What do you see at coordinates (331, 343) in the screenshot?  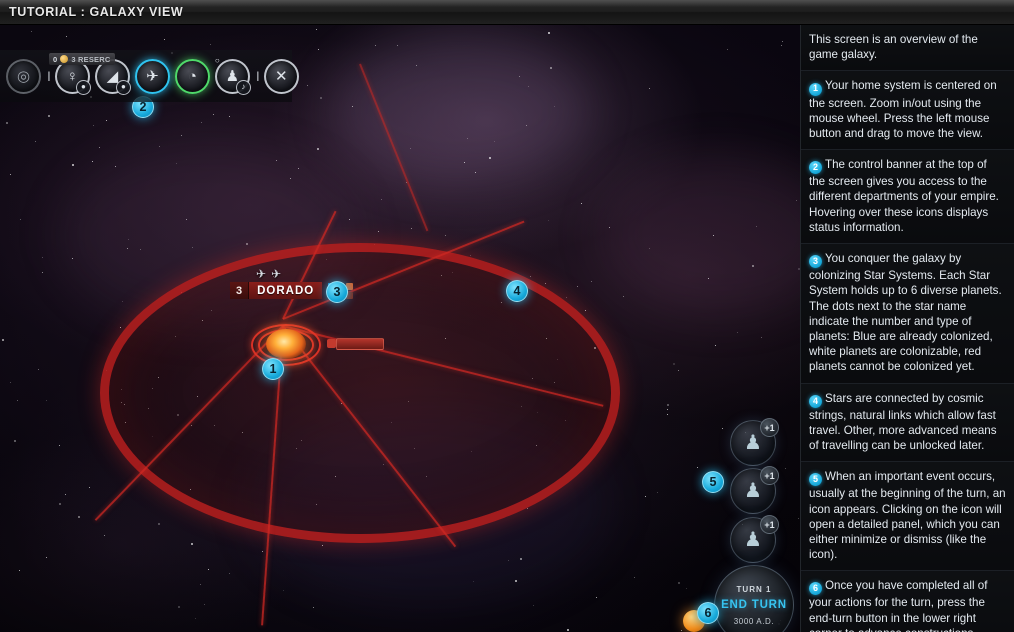 I see `fleet-node` at bounding box center [331, 343].